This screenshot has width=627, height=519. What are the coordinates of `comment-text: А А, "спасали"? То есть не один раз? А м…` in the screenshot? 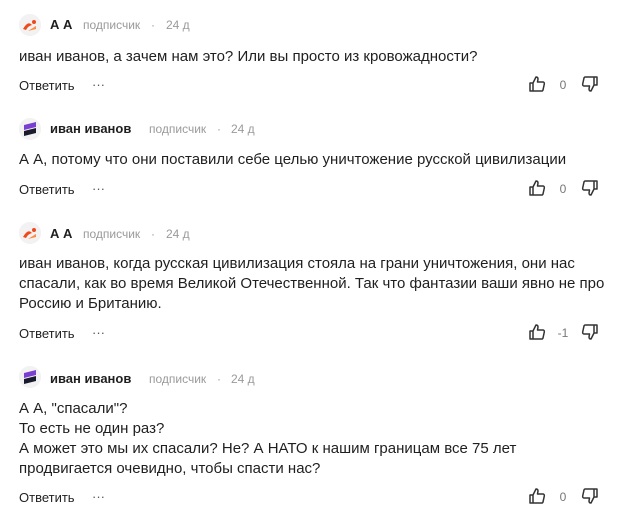 It's located at (268, 438).